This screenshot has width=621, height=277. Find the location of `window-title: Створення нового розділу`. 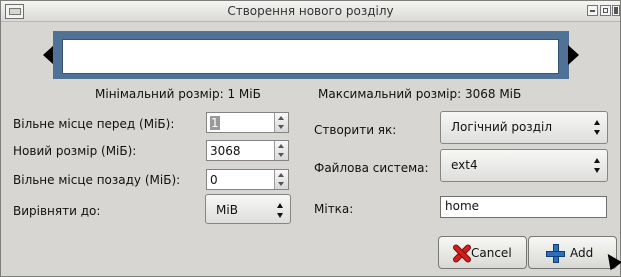

window-title: Створення нового розділу is located at coordinates (310, 11).